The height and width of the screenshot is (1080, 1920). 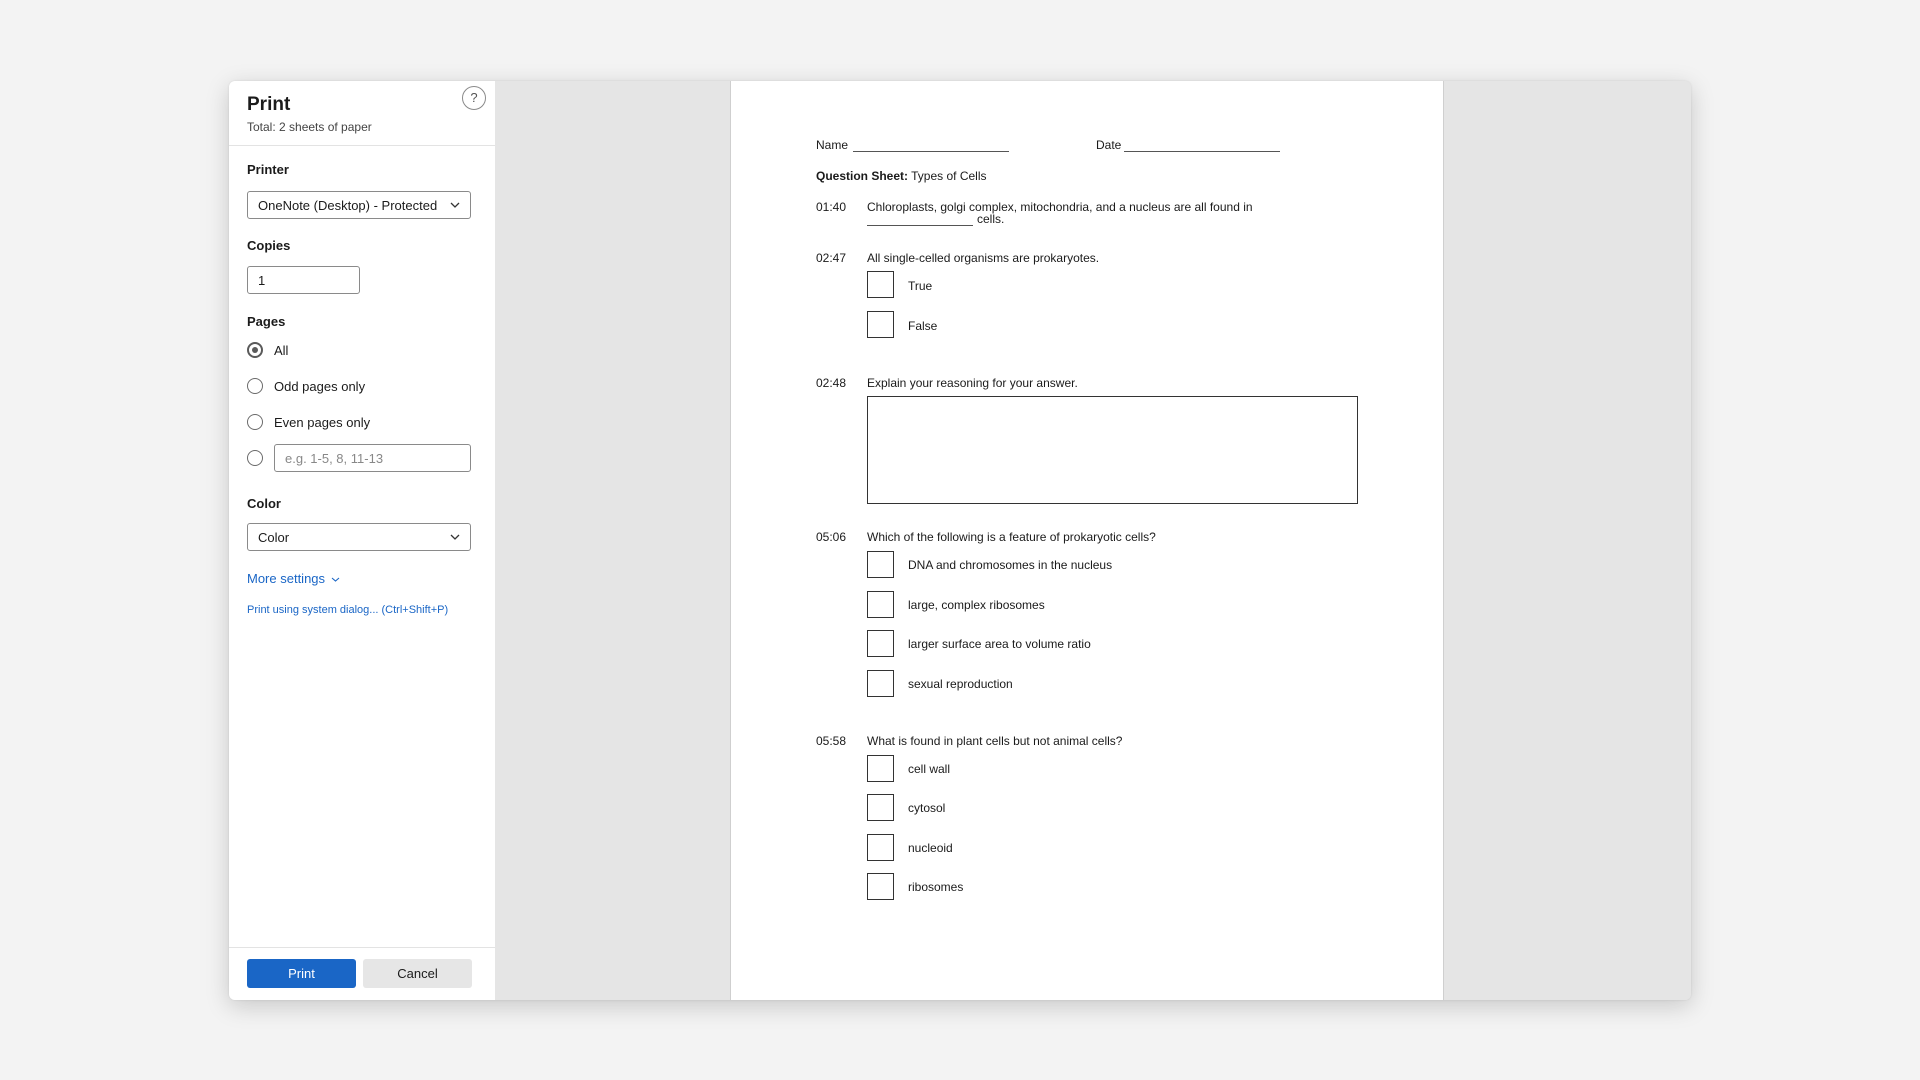 What do you see at coordinates (976, 605) in the screenshot?
I see `option-label: large, complex ribosomes` at bounding box center [976, 605].